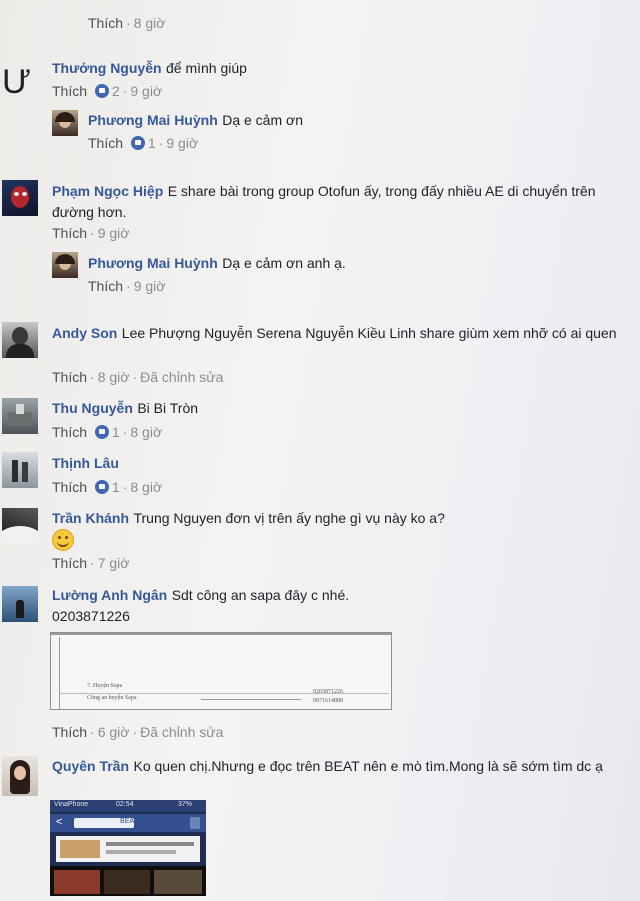  I want to click on attachment-text-row: Công an huyện Sapa, so click(112, 698).